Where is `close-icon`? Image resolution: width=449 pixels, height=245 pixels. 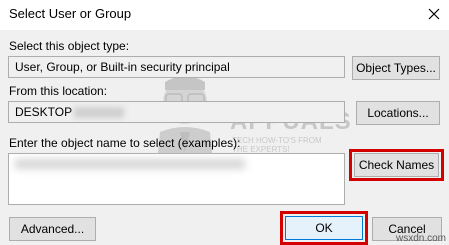 close-icon is located at coordinates (434, 14).